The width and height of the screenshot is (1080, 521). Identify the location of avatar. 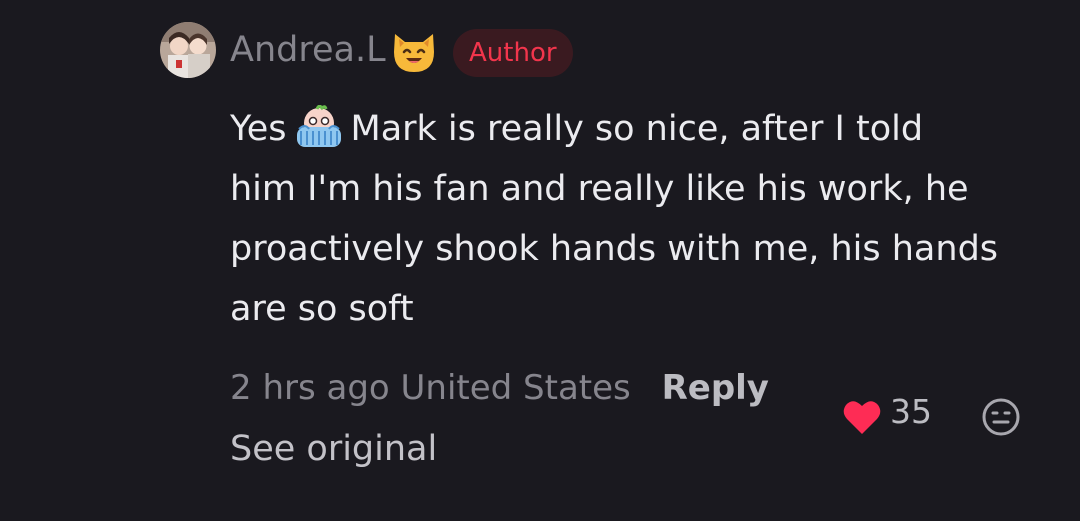
(188, 50).